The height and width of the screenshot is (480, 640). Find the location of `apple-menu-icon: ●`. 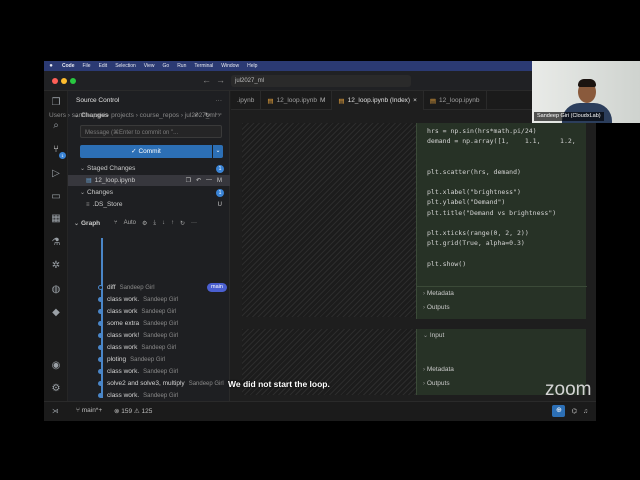

apple-menu-icon: ● is located at coordinates (51, 66).